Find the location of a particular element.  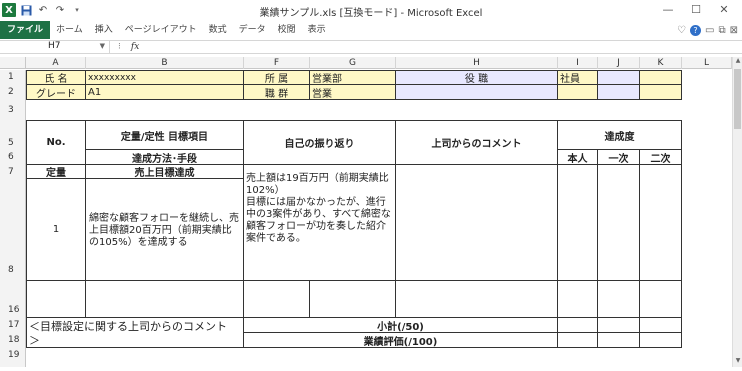

cell-f1: 所 属 is located at coordinates (277, 77).